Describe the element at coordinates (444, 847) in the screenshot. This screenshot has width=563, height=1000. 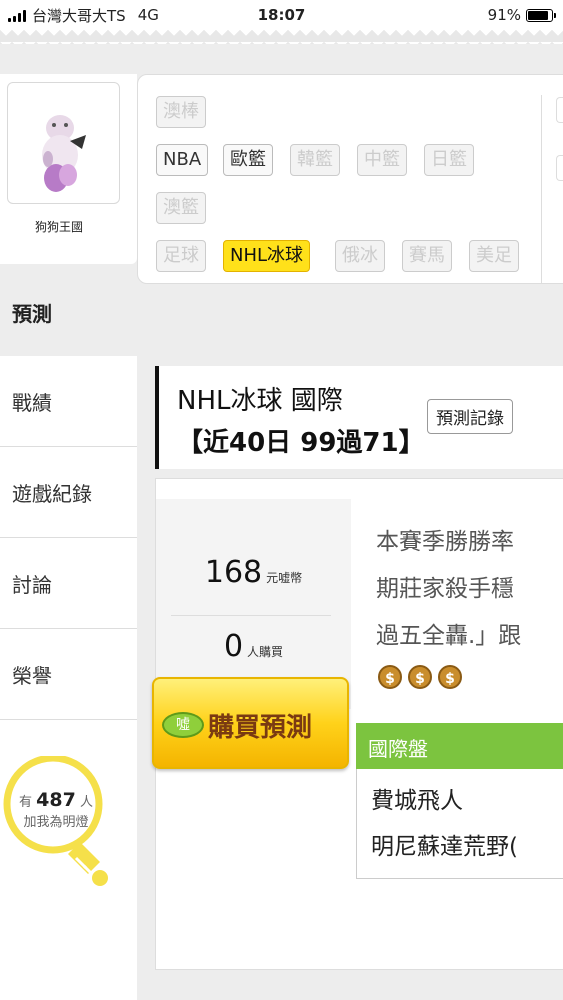
I see `team-name: 明尼蘇達荒野(` at that location.